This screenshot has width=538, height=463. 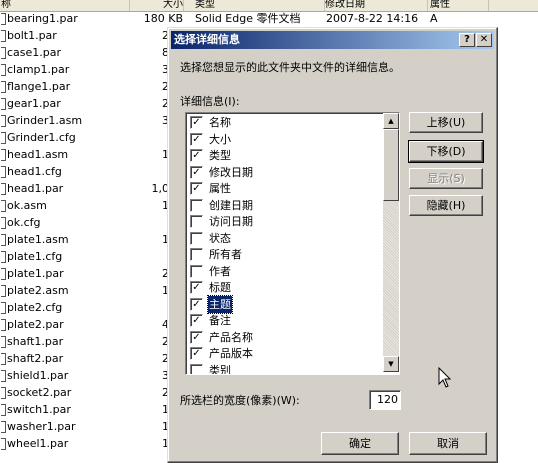 I want to click on file-name: plate2.cfg, so click(x=35, y=307).